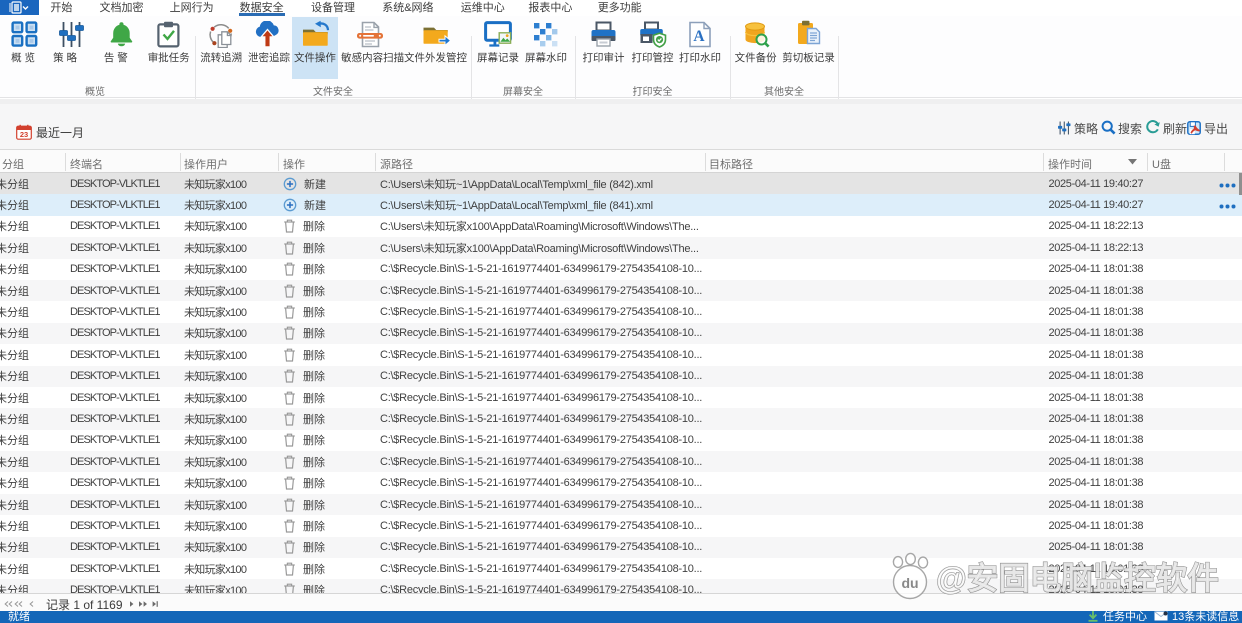 The width and height of the screenshot is (1242, 623). Describe the element at coordinates (1077, 578) in the screenshot. I see `svg-text: @安固电脑监控软件` at that location.